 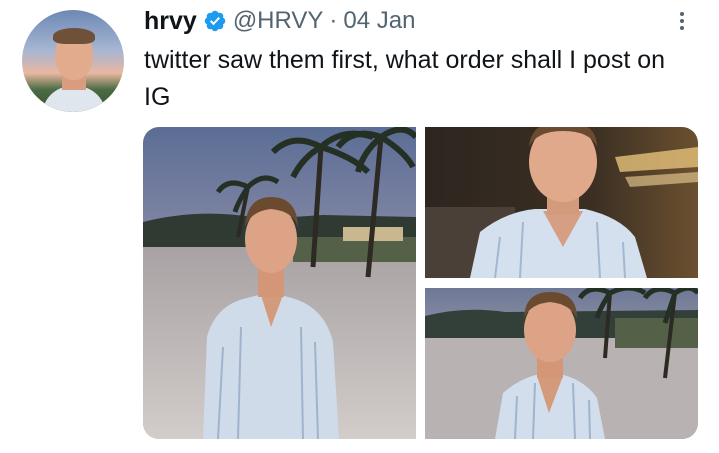 I want to click on tweet-date: 04 Jan, so click(x=379, y=21).